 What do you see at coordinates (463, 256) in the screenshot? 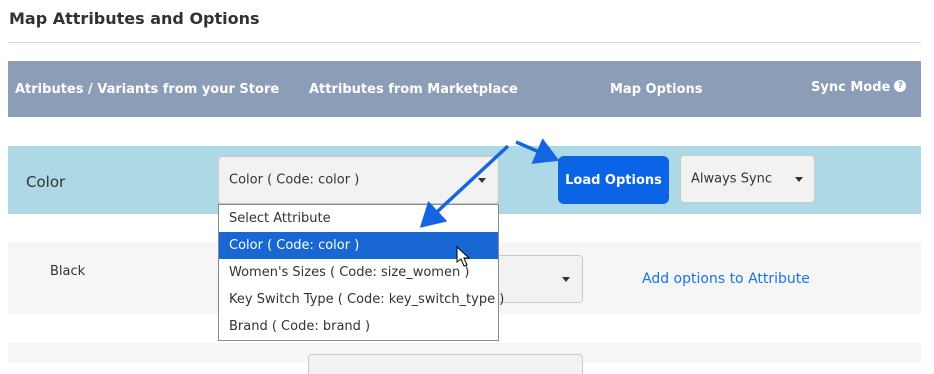
I see `mouse-cursor-icon` at bounding box center [463, 256].